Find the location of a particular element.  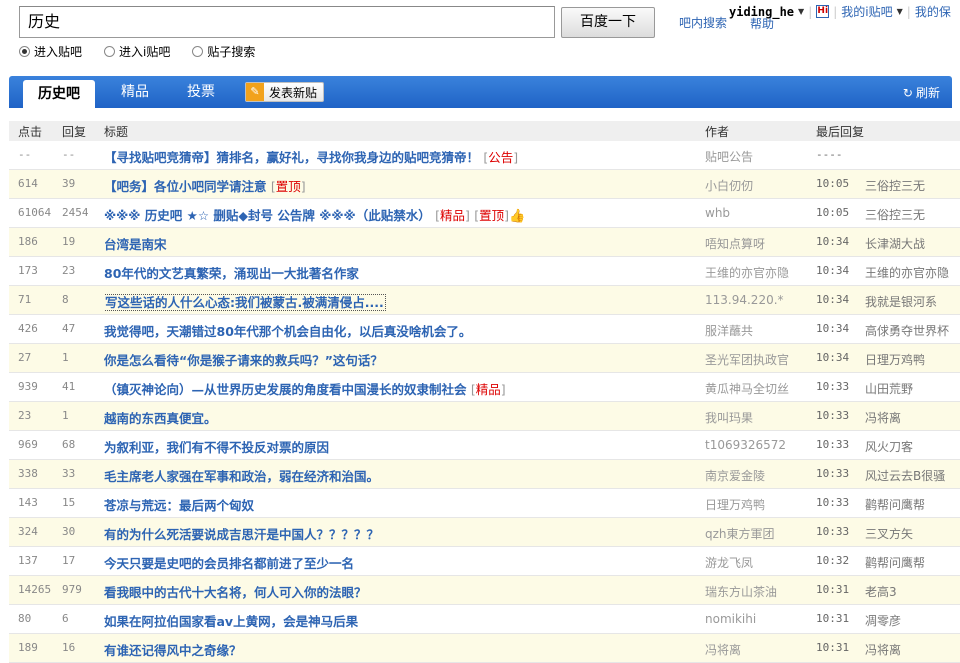

thread-author: 瑞东方山茶油 is located at coordinates (759, 591).